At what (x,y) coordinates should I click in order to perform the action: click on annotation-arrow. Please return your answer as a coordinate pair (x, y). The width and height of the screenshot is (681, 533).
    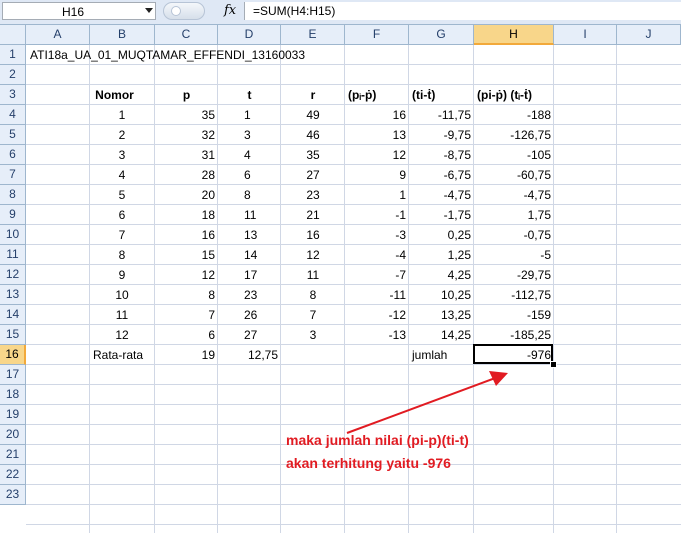
    Looking at the image, I should click on (427, 402).